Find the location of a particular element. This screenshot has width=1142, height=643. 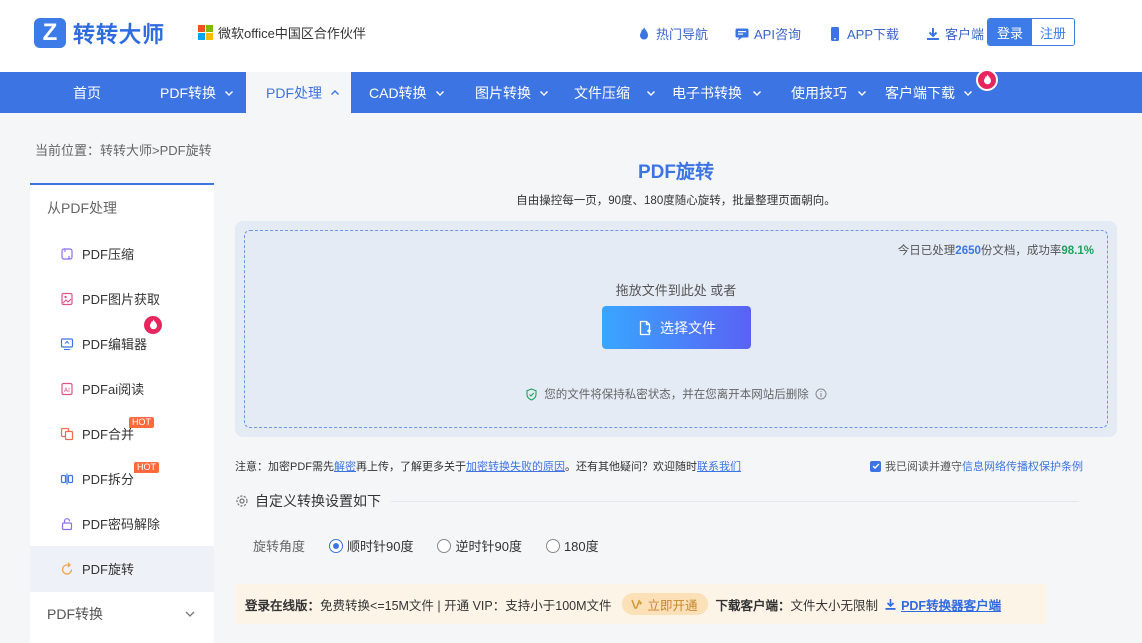

radio-180: 180度 is located at coordinates (572, 545).